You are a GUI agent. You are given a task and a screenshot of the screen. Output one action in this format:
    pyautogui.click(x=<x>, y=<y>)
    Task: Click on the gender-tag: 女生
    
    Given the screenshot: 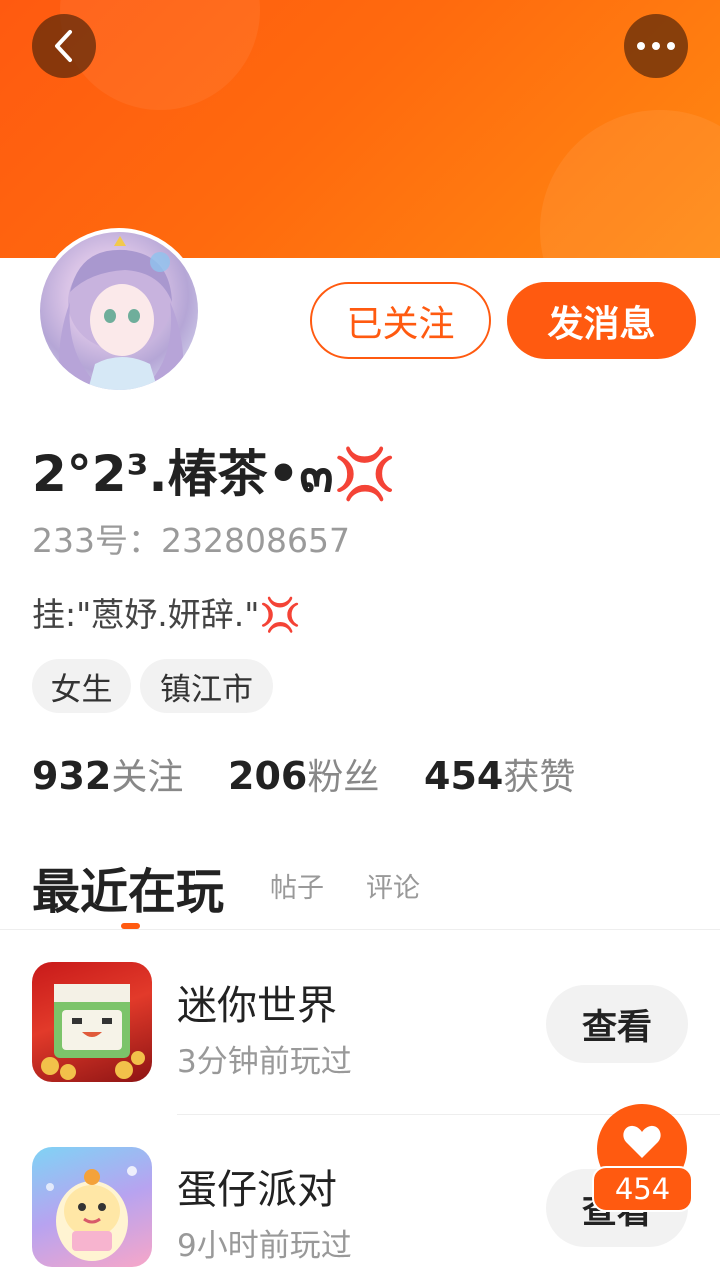 What is the action you would take?
    pyautogui.click(x=81, y=686)
    